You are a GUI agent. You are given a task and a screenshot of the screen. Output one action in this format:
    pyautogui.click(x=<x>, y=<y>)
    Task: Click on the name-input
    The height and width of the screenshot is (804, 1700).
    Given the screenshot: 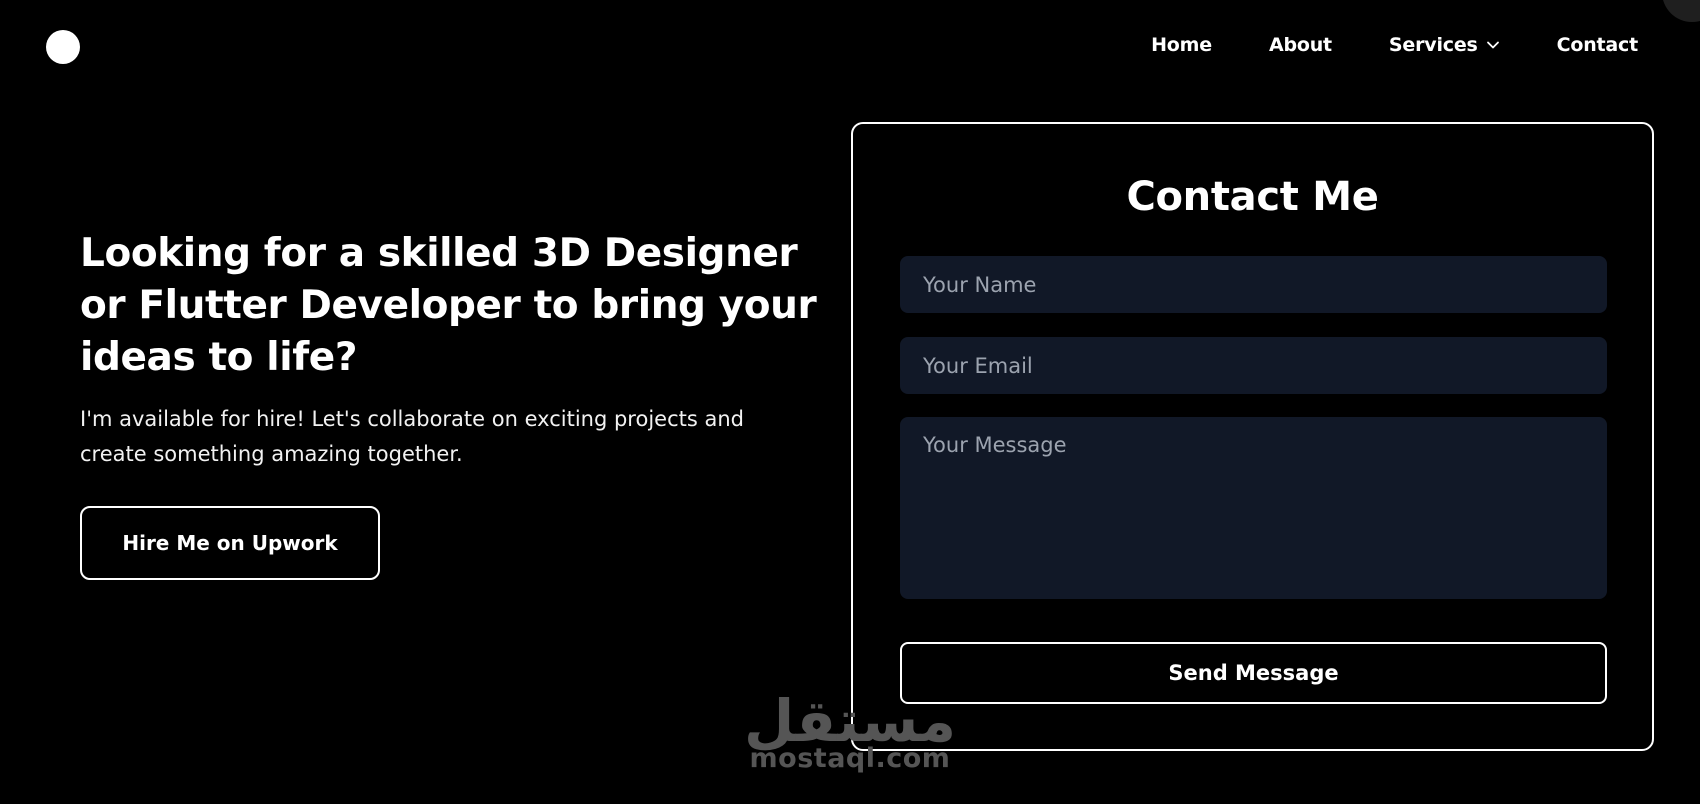 What is the action you would take?
    pyautogui.click(x=1253, y=284)
    